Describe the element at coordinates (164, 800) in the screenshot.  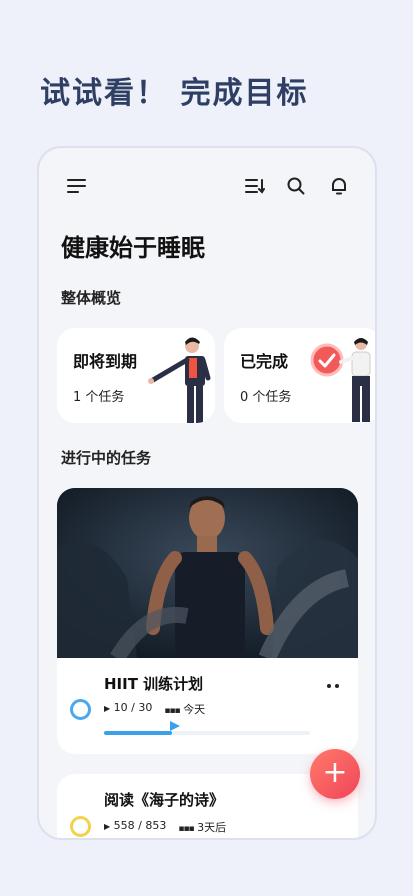
I see `task-title: 阅读《海子的诗》` at that location.